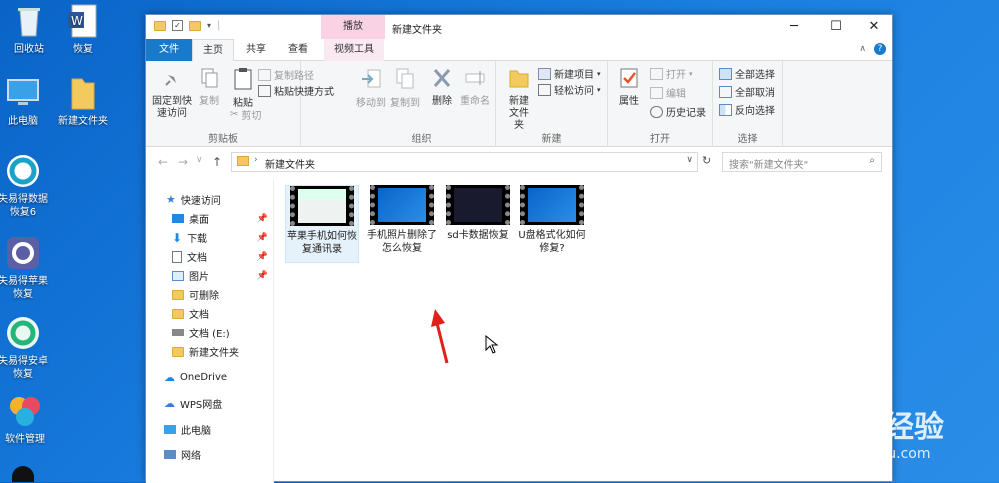  Describe the element at coordinates (193, 403) in the screenshot. I see `nav-wps: ☁ WPS网盘` at that location.